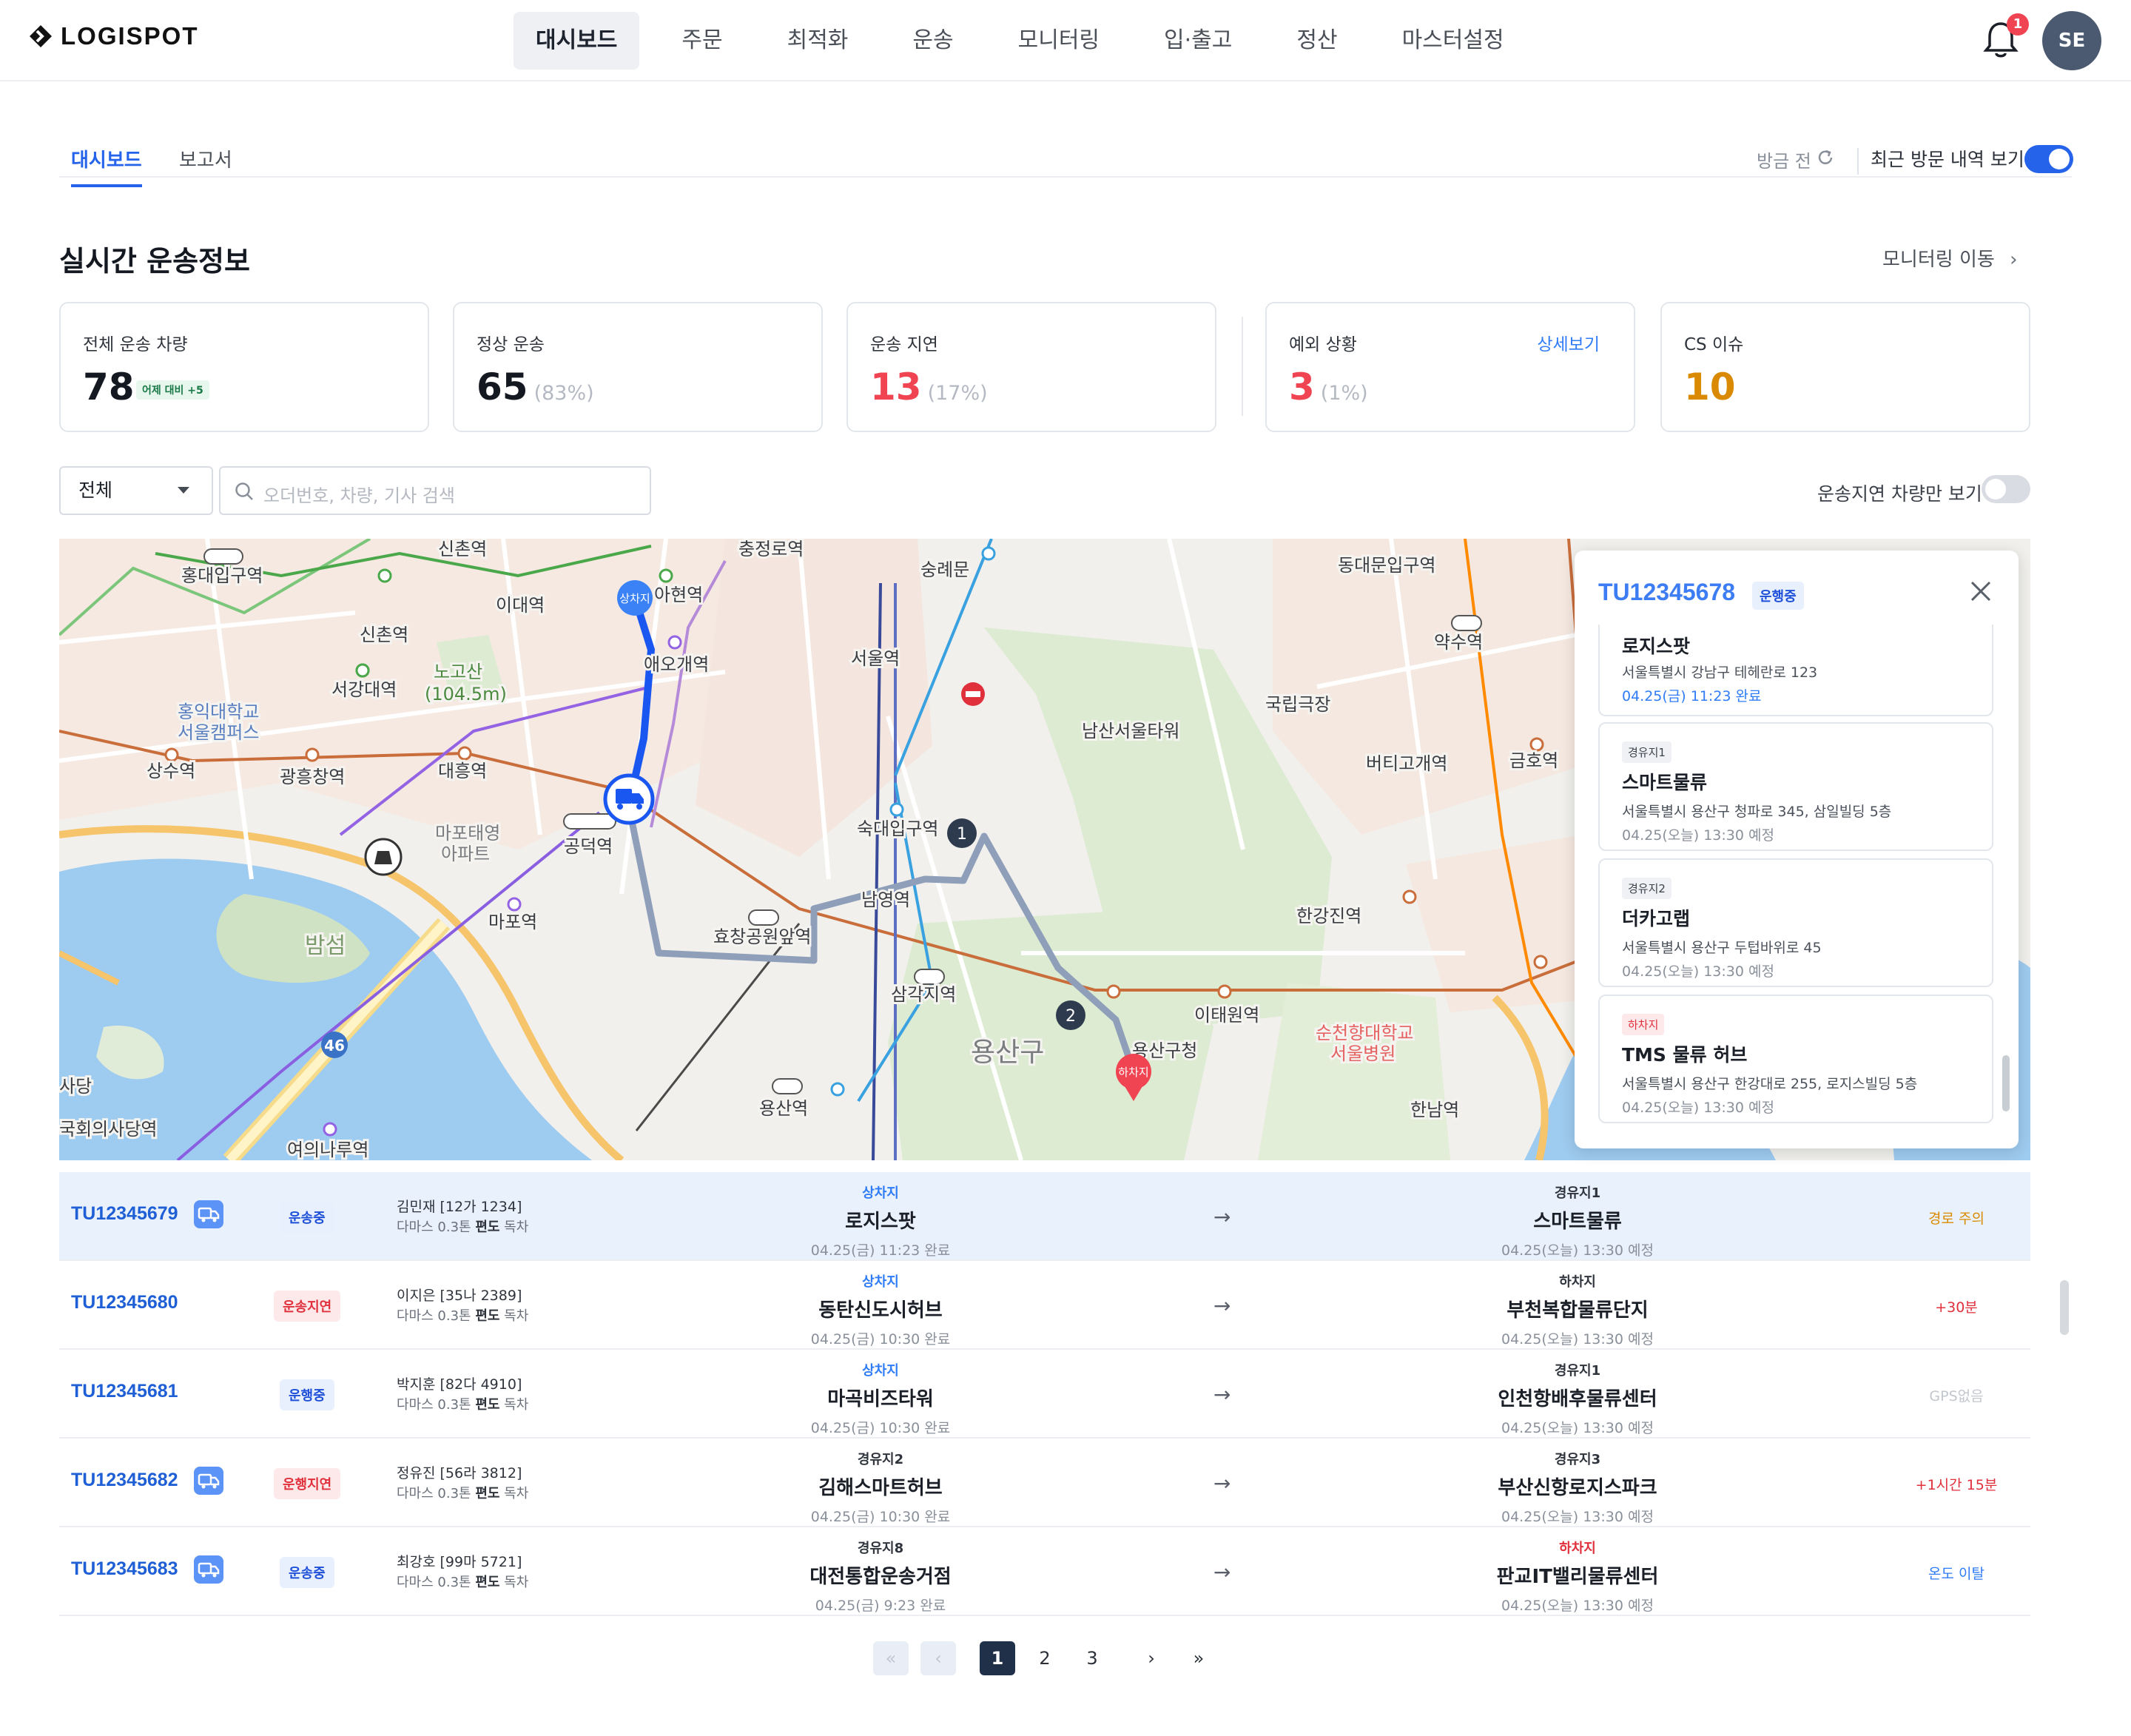  What do you see at coordinates (577, 41) in the screenshot?
I see `nav-dashboard: 대시보드` at bounding box center [577, 41].